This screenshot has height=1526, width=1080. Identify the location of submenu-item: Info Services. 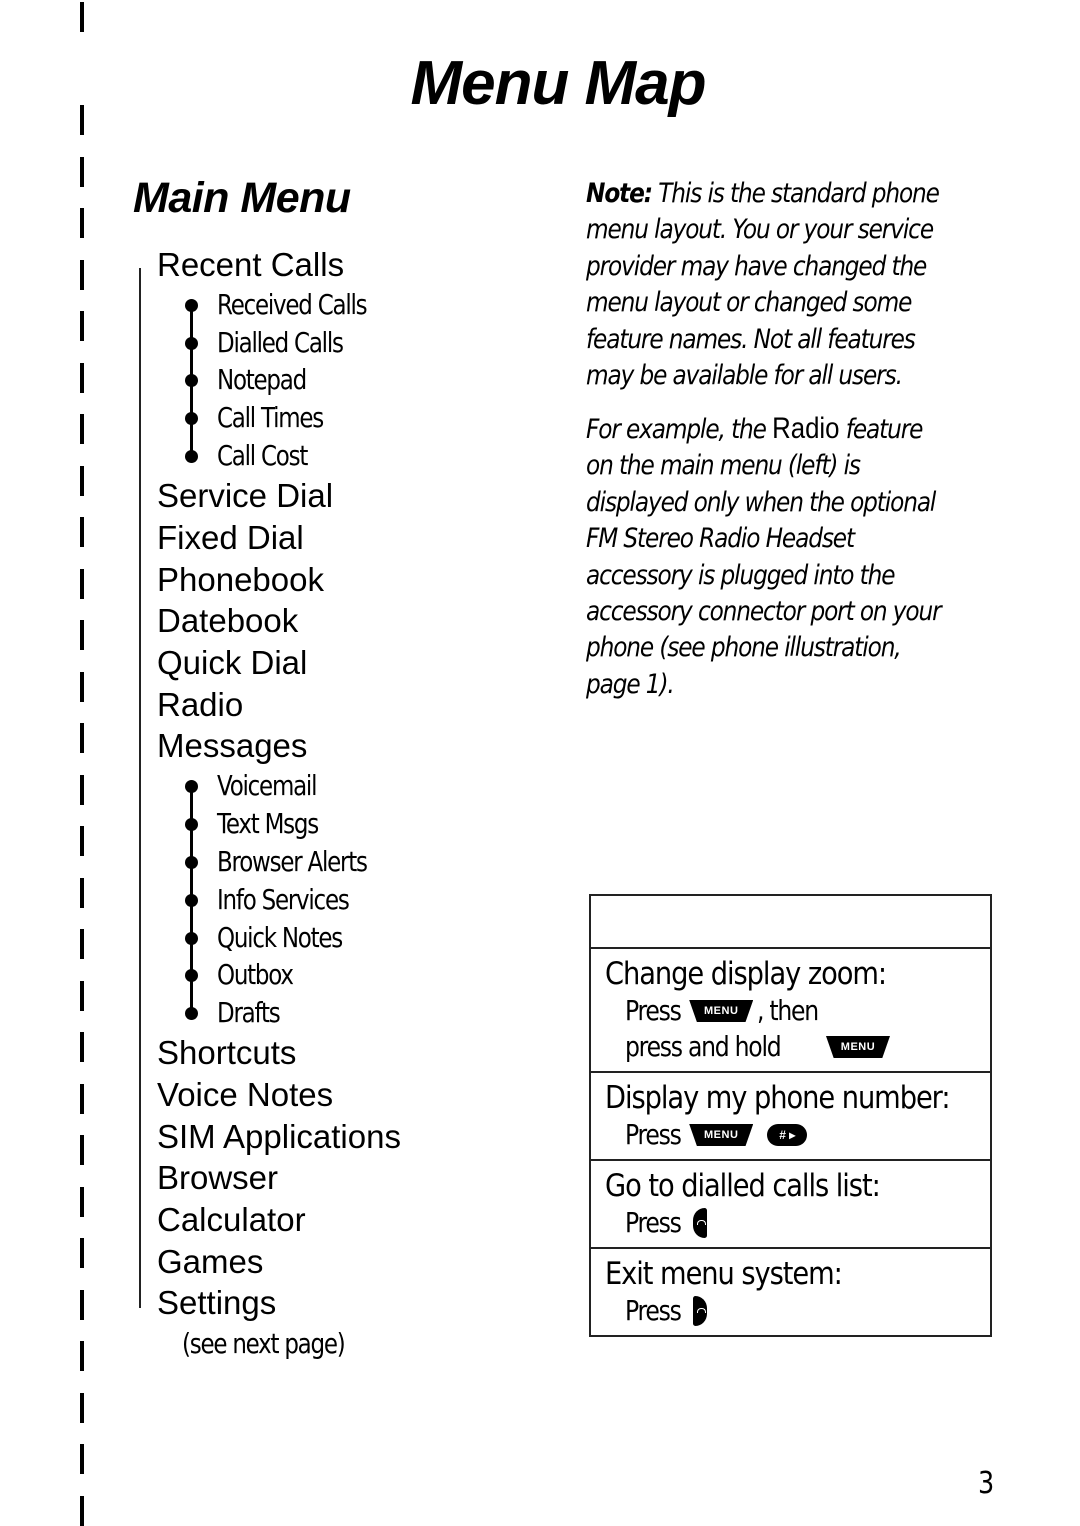
(279, 900).